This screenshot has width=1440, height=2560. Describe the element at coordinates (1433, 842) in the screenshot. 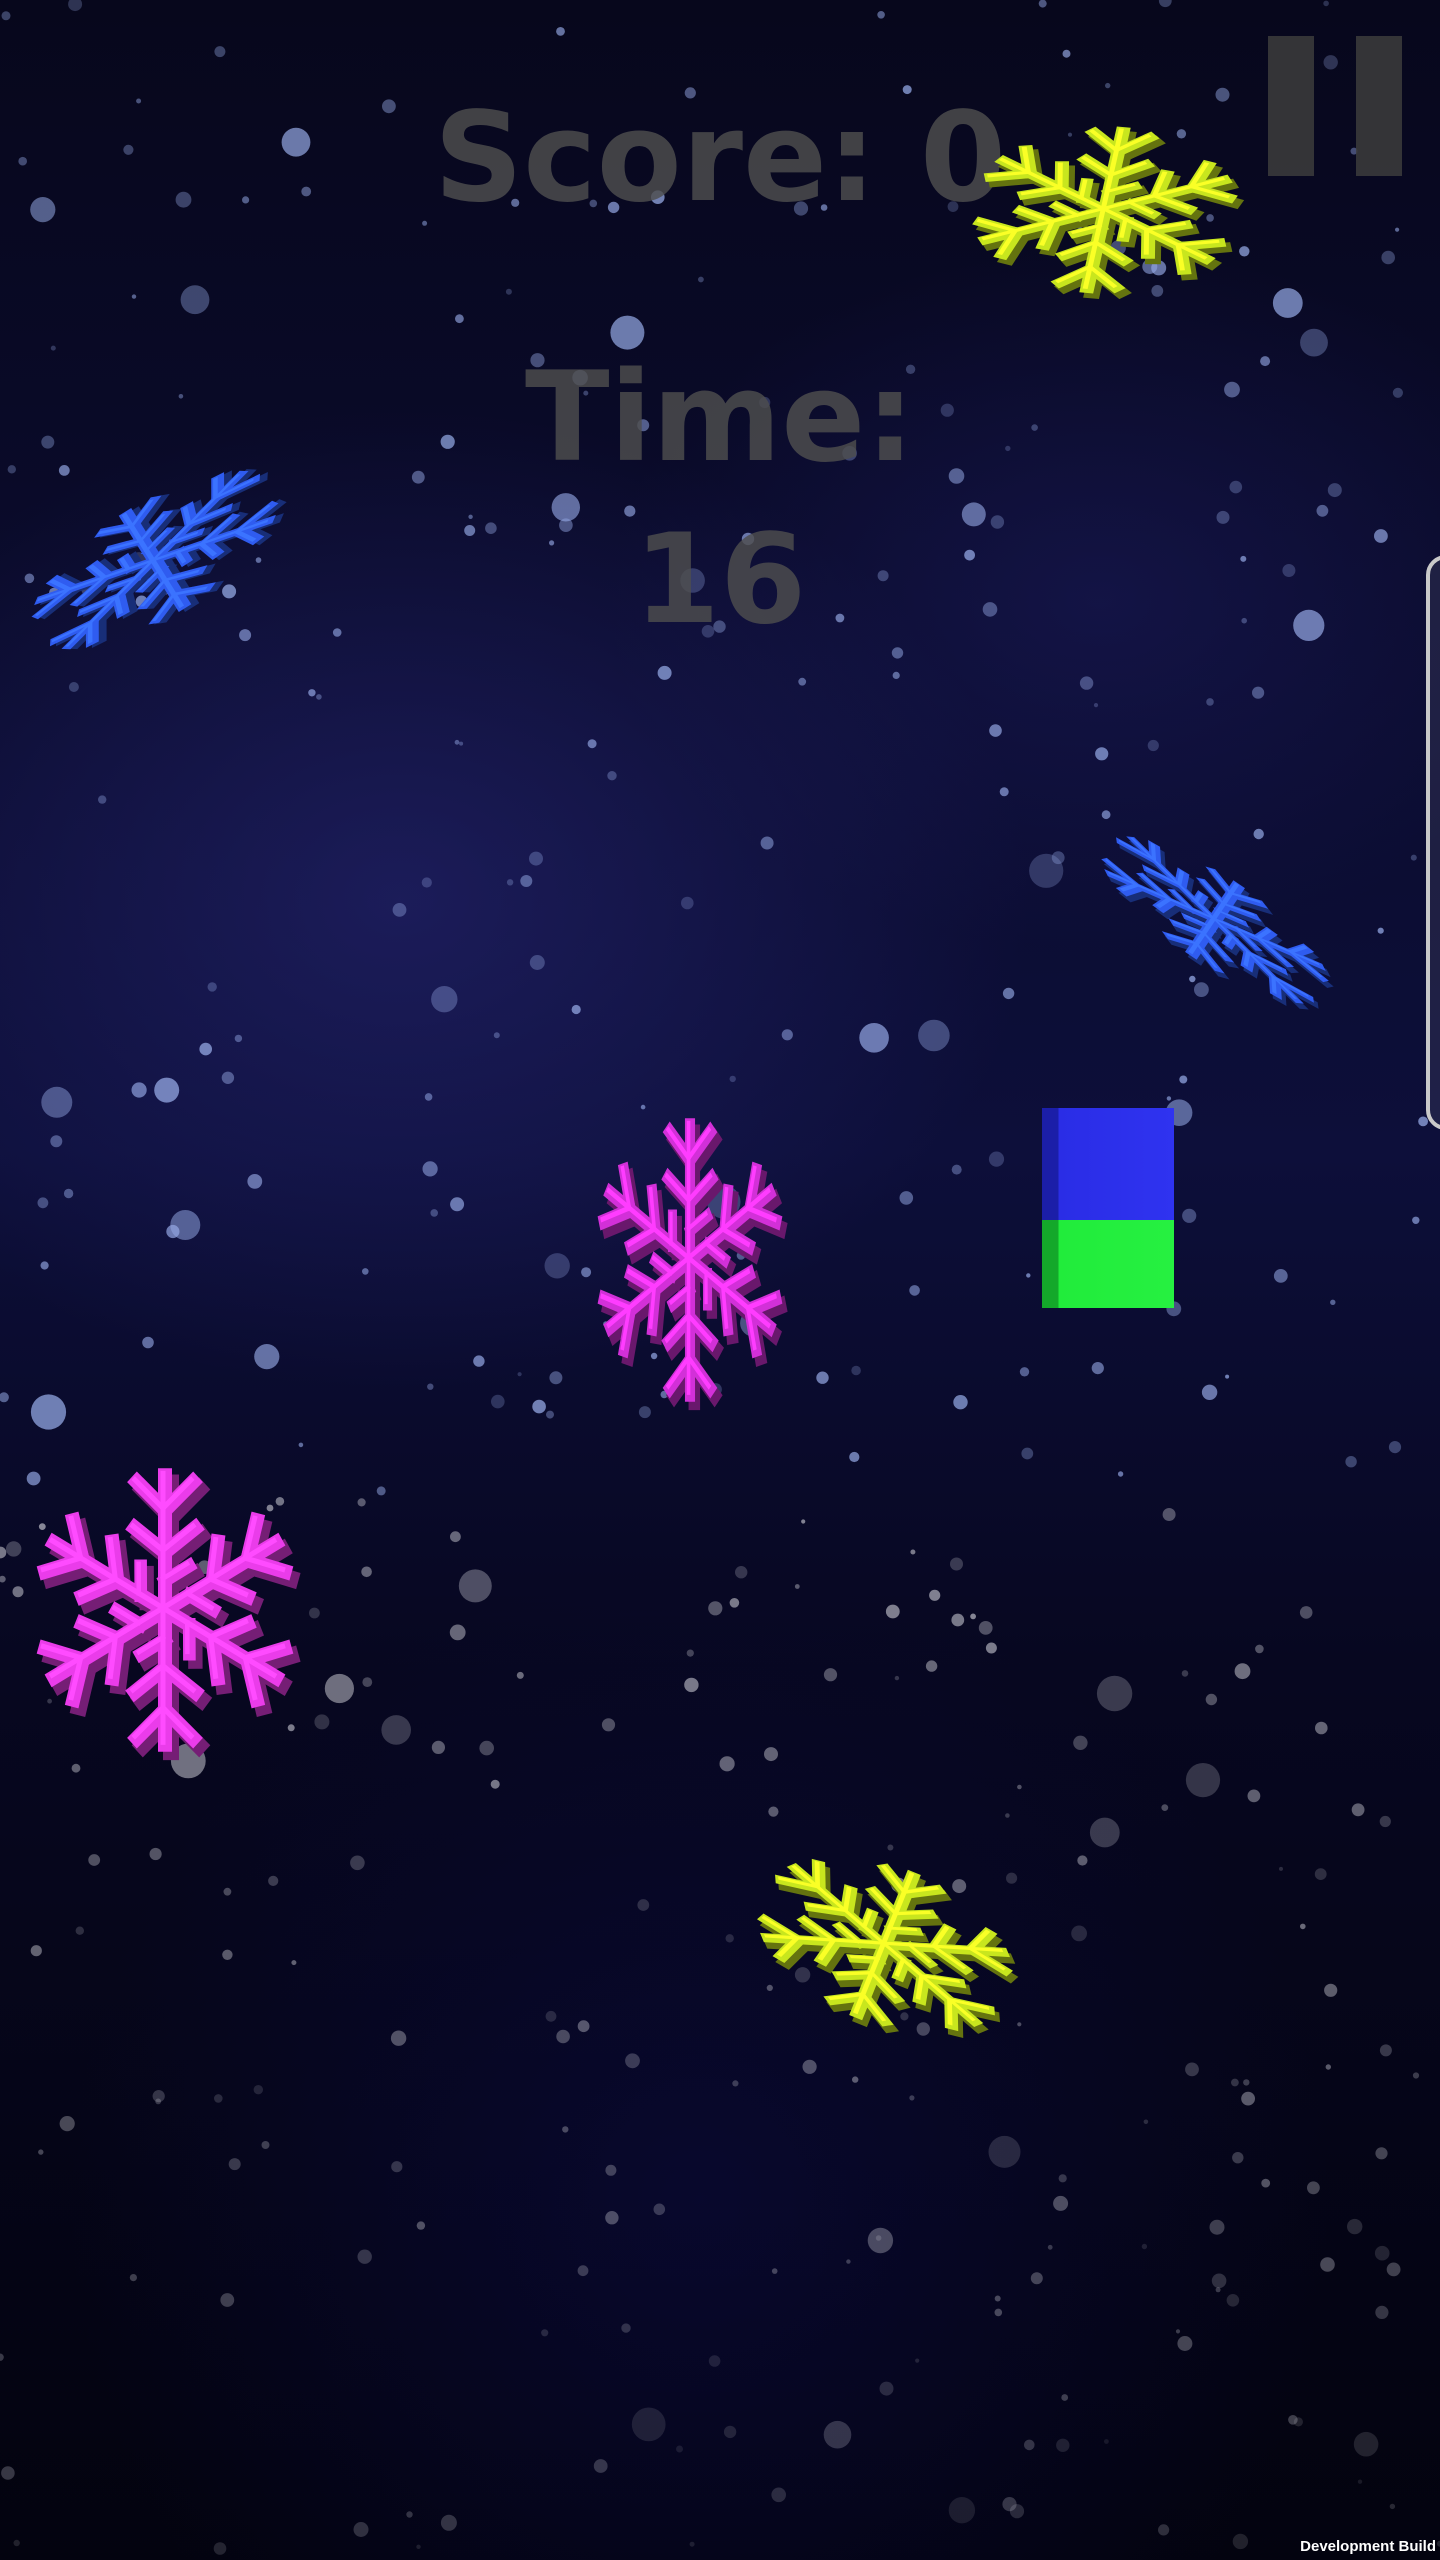

I see `edge-panel-handle` at that location.